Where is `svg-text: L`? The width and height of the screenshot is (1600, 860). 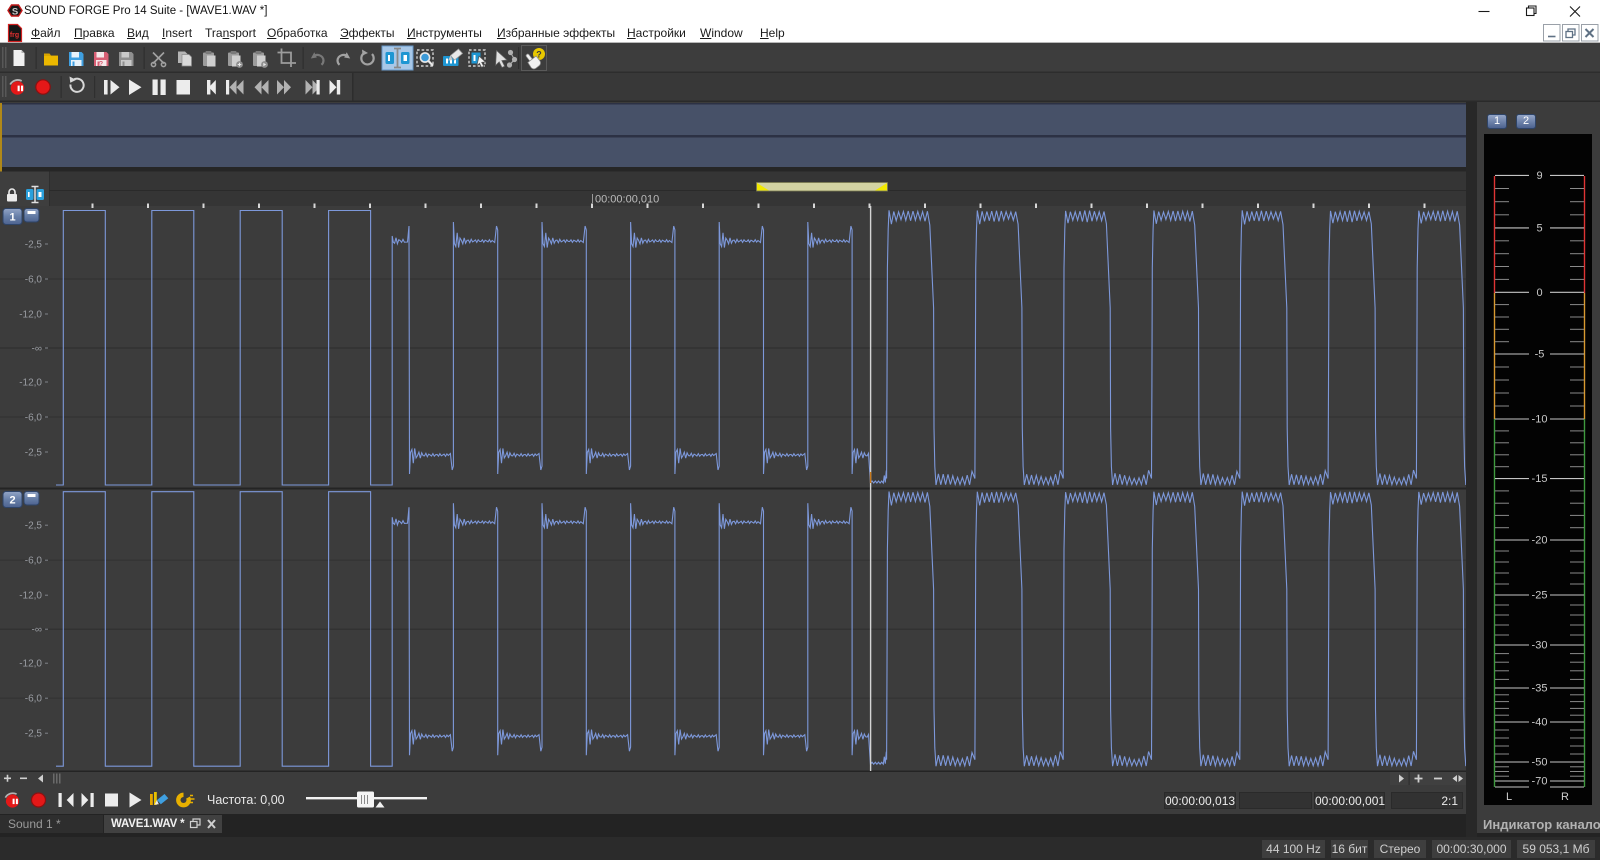
svg-text: L is located at coordinates (1509, 797).